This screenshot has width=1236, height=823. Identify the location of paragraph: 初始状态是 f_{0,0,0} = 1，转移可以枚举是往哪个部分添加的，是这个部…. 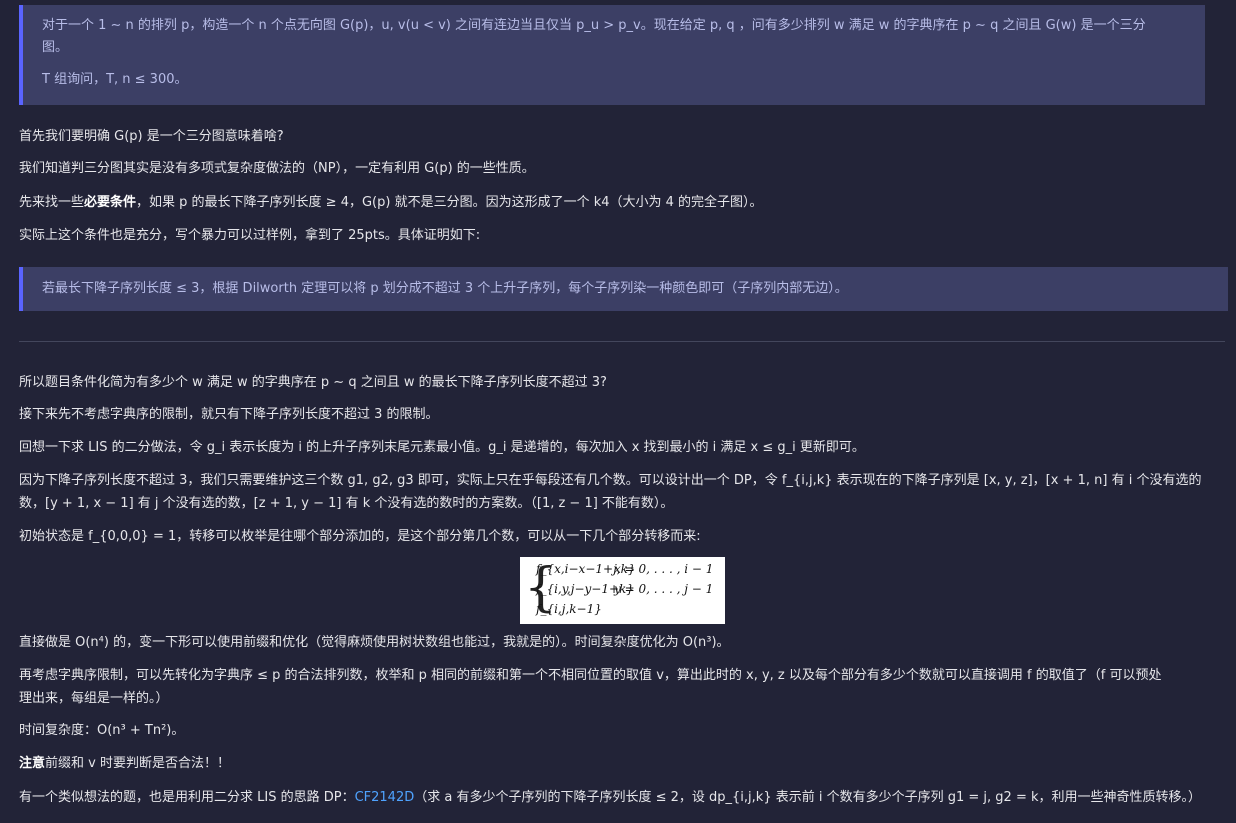
(360, 536).